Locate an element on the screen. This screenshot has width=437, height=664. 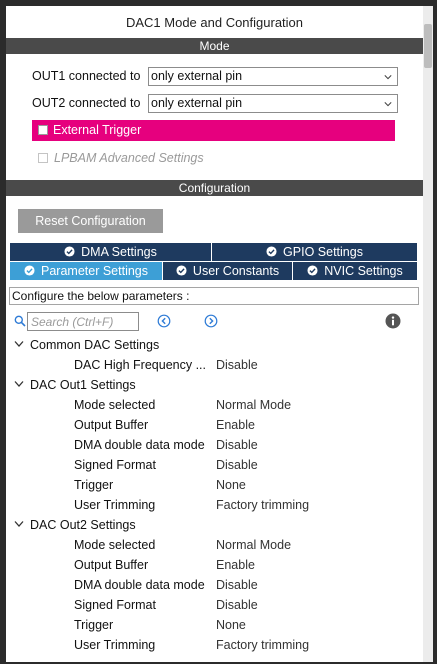
tab-gpio-settings: GPIO Settings is located at coordinates (314, 252).